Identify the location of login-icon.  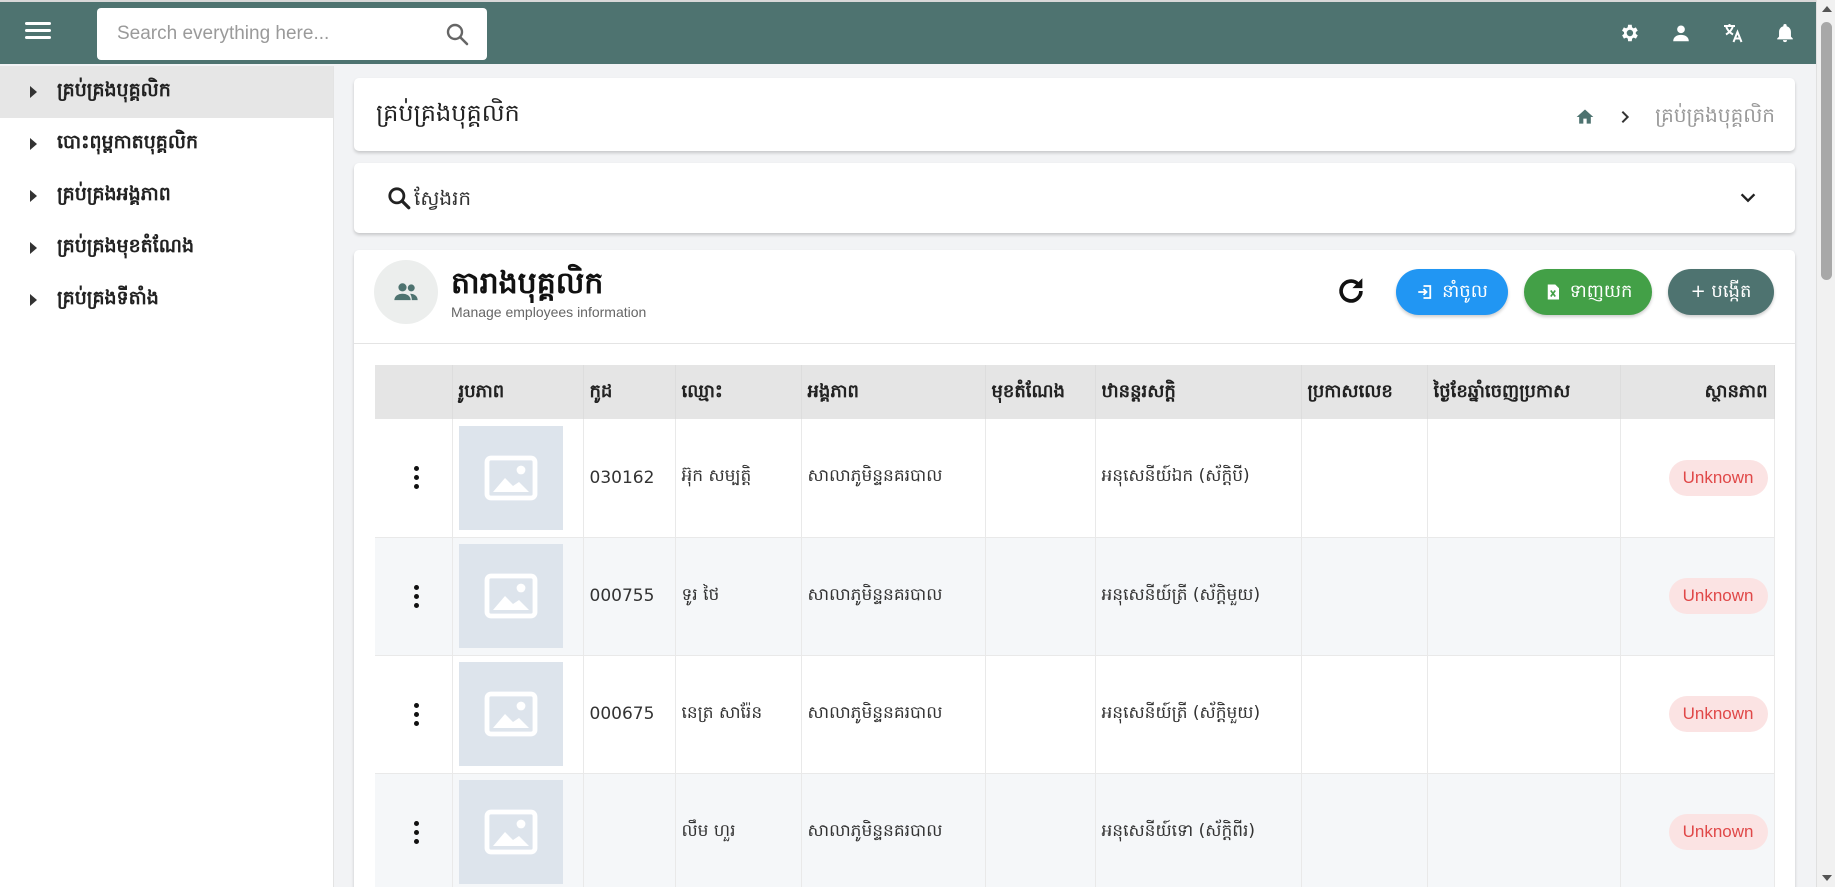
(1425, 292).